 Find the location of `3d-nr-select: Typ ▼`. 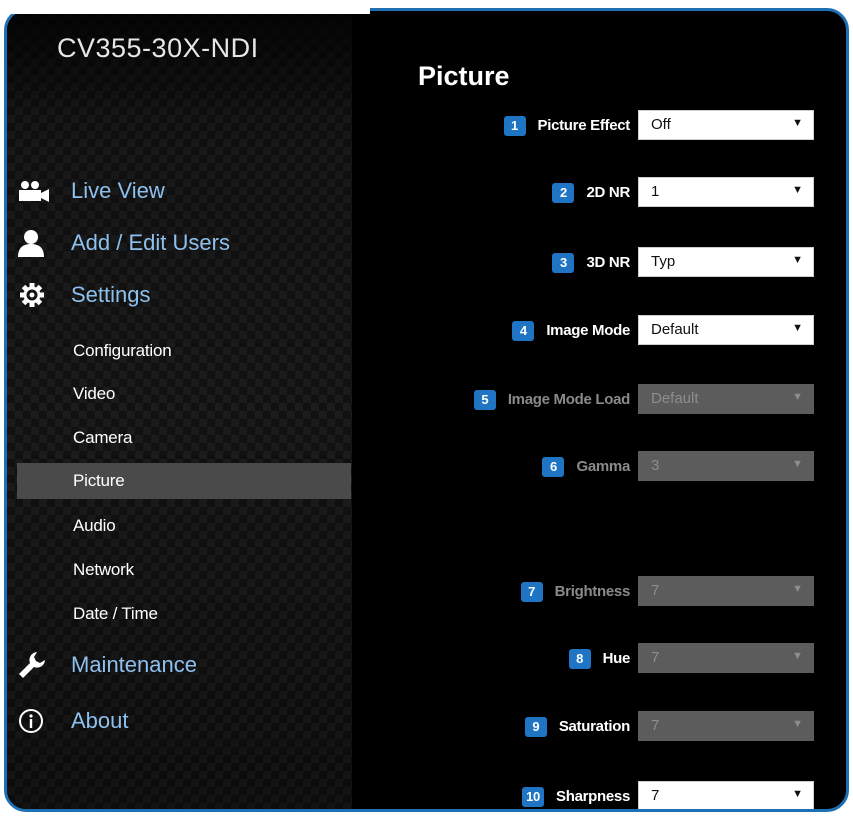

3d-nr-select: Typ ▼ is located at coordinates (726, 262).